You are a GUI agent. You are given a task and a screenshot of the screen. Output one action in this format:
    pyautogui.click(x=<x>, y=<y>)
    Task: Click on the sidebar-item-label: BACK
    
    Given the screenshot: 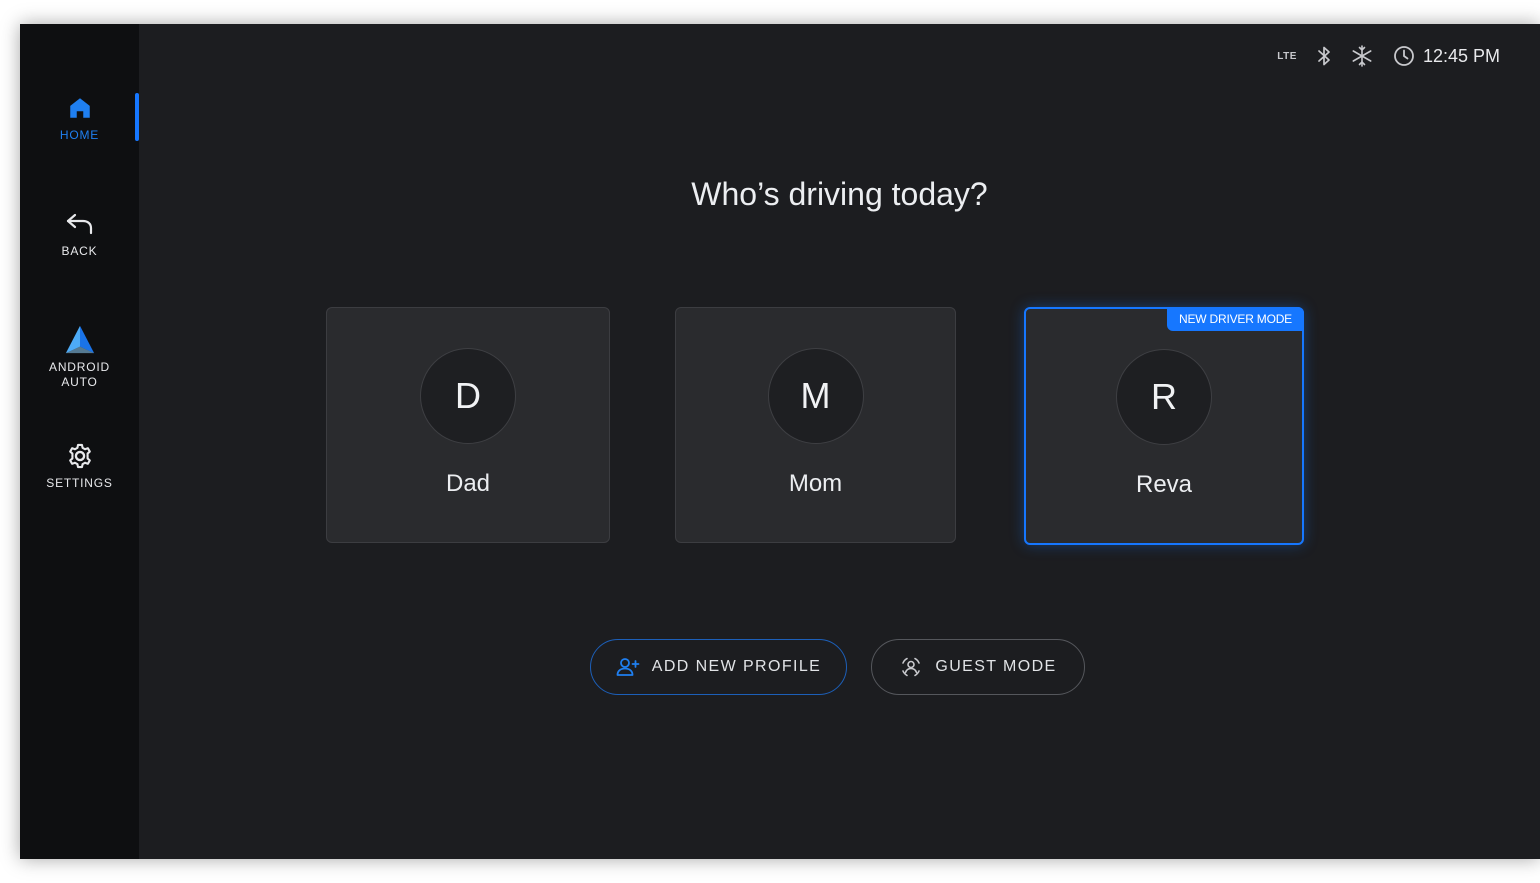 What is the action you would take?
    pyautogui.click(x=79, y=251)
    